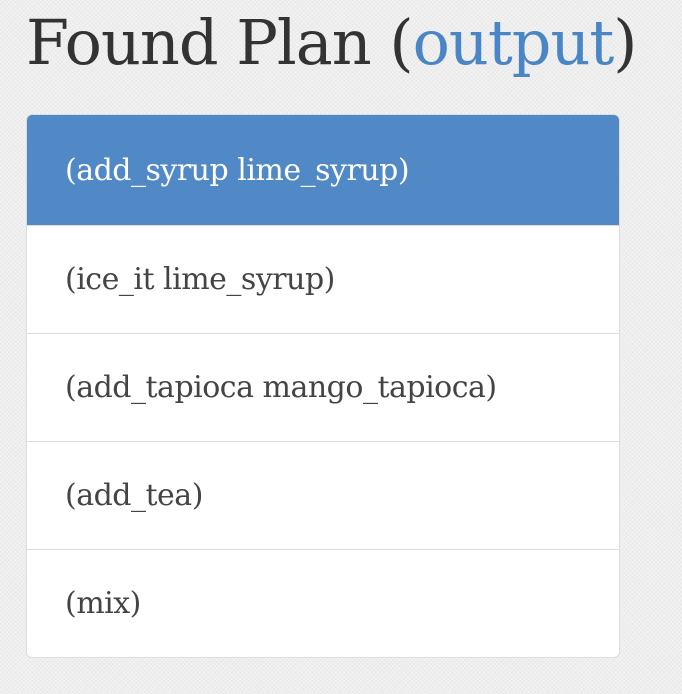 This screenshot has width=682, height=694. What do you see at coordinates (323, 603) in the screenshot?
I see `plan-step-mix: (mix)` at bounding box center [323, 603].